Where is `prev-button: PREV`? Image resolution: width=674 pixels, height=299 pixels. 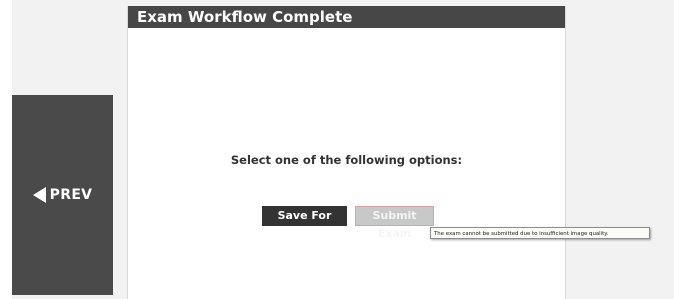
prev-button: PREV is located at coordinates (62, 195).